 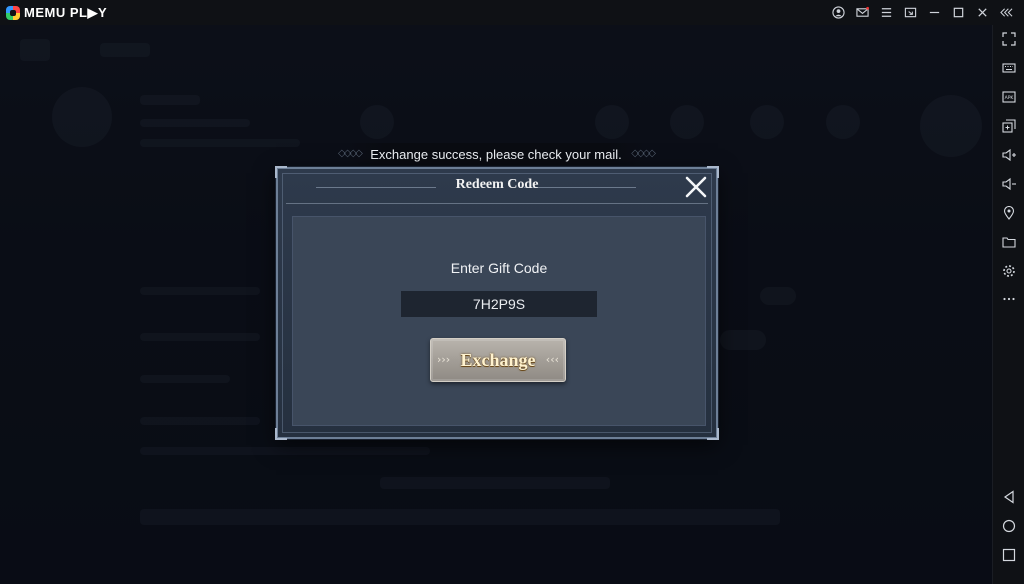 I want to click on gift-code-label: Enter Gift Code, so click(x=499, y=268).